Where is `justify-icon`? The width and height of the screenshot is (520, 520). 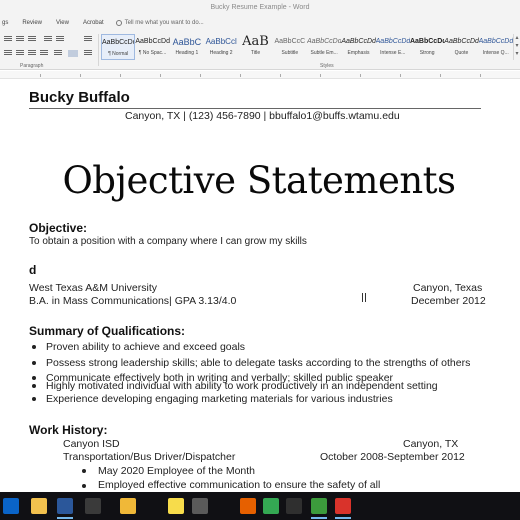
justify-icon is located at coordinates (44, 53).